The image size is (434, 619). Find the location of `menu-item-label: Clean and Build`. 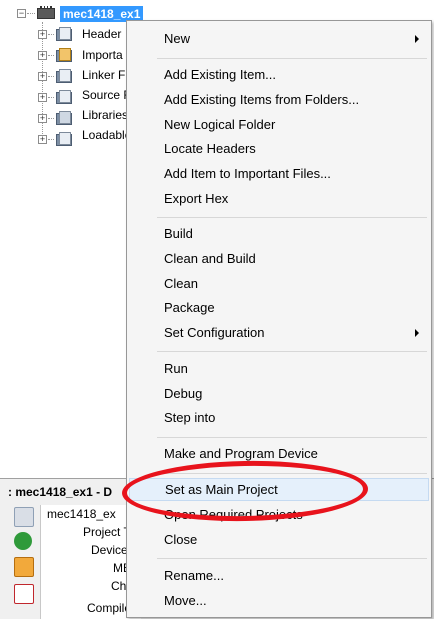

menu-item-label: Clean and Build is located at coordinates (210, 258).